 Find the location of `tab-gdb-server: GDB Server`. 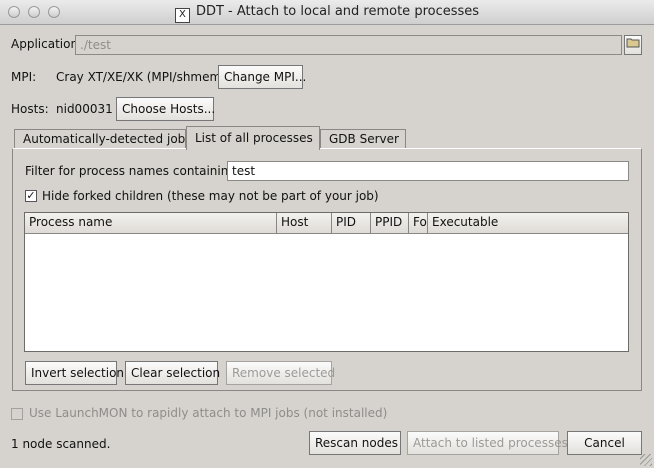

tab-gdb-server: GDB Server is located at coordinates (363, 139).